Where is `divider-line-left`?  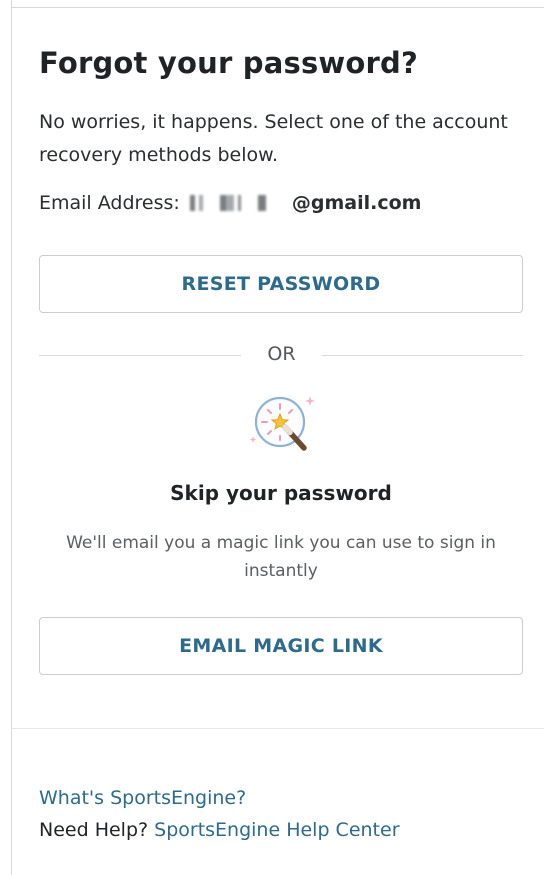 divider-line-left is located at coordinates (140, 355).